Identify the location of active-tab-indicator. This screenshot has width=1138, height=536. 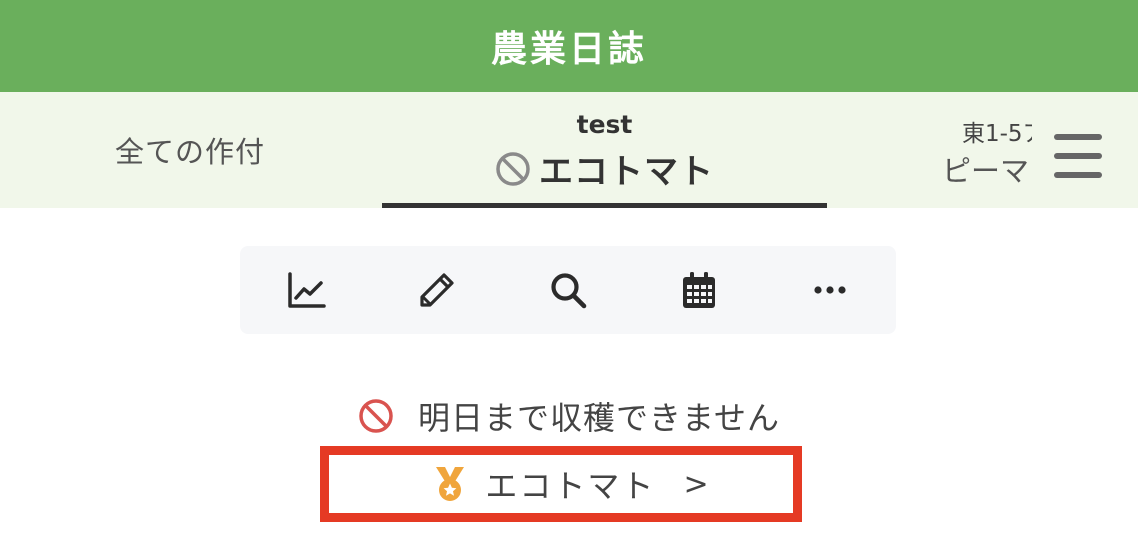
(604, 205).